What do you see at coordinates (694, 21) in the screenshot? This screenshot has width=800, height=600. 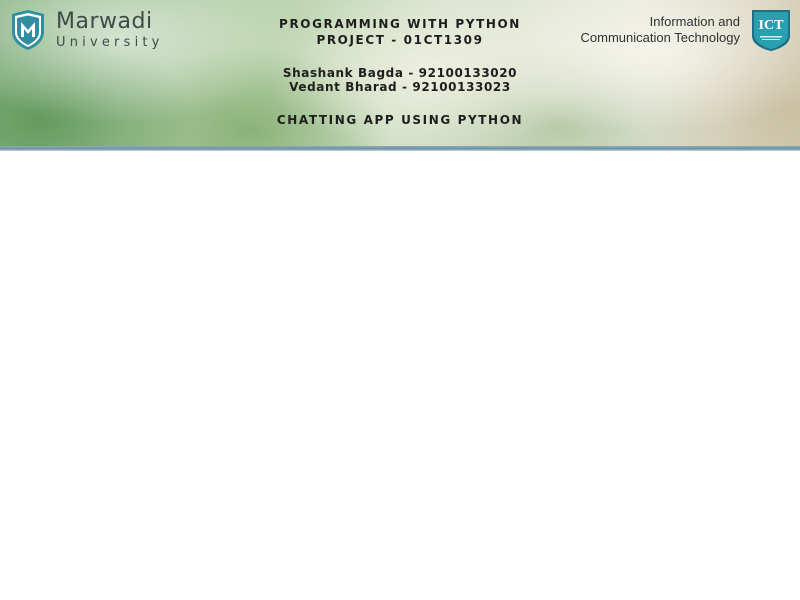 I see `department-line-1: Information and` at bounding box center [694, 21].